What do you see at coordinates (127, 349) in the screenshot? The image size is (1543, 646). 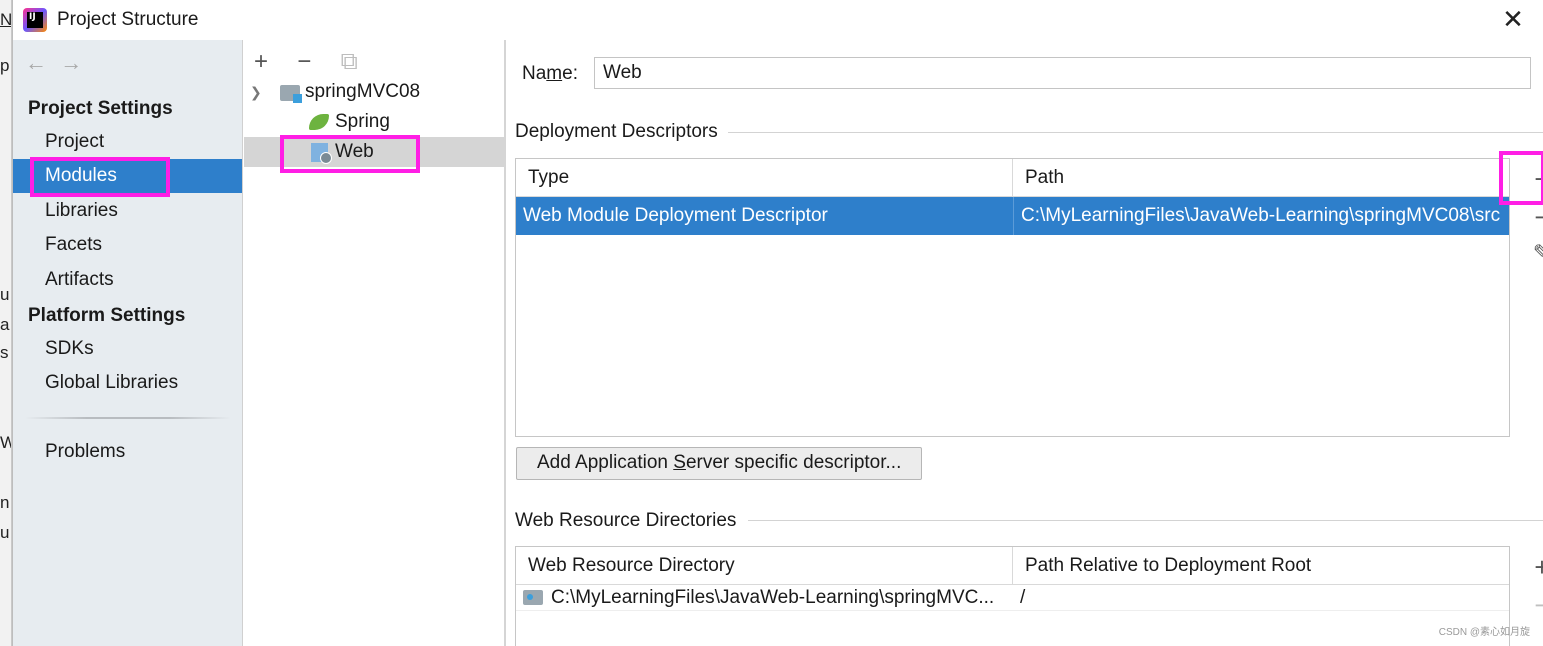 I see `nav-item-sdks: SDKs` at bounding box center [127, 349].